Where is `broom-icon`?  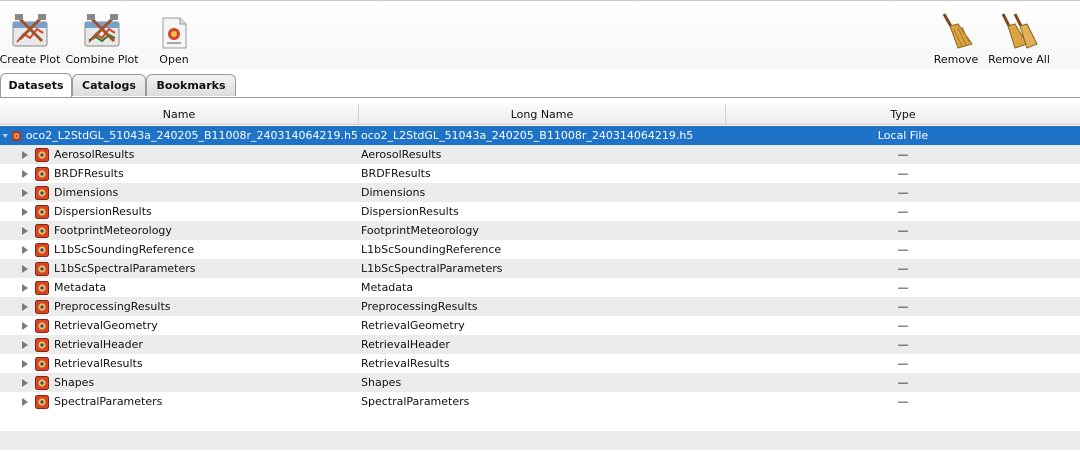
broom-icon is located at coordinates (957, 31).